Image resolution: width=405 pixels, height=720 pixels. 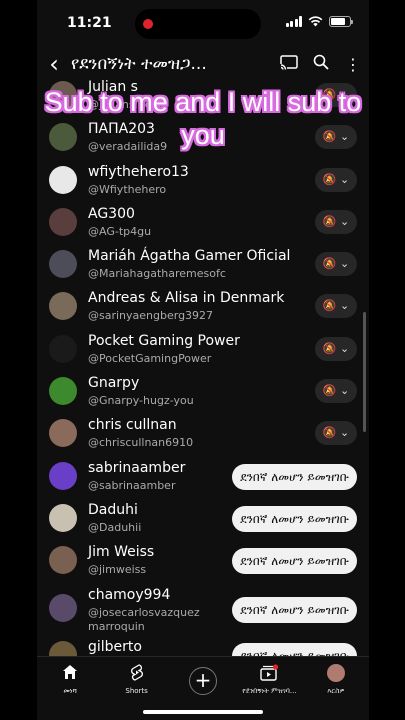 What do you see at coordinates (132, 485) in the screenshot?
I see `channel-handle: @sabrinaamber` at bounding box center [132, 485].